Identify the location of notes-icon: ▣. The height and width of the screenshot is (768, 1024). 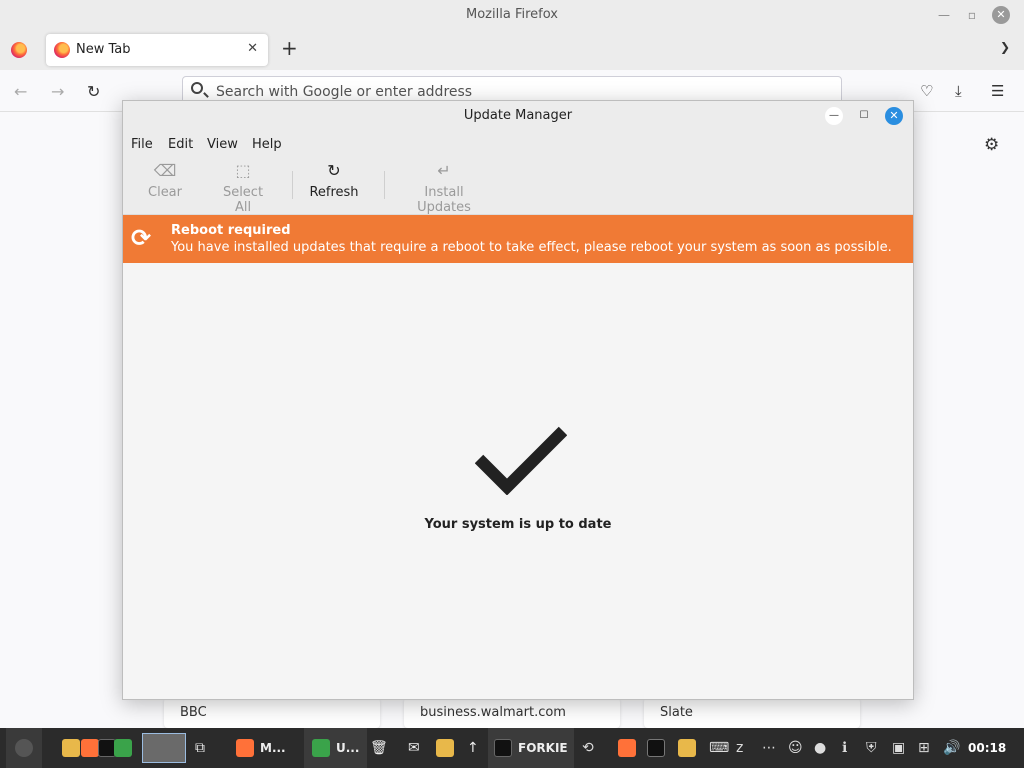
(898, 748).